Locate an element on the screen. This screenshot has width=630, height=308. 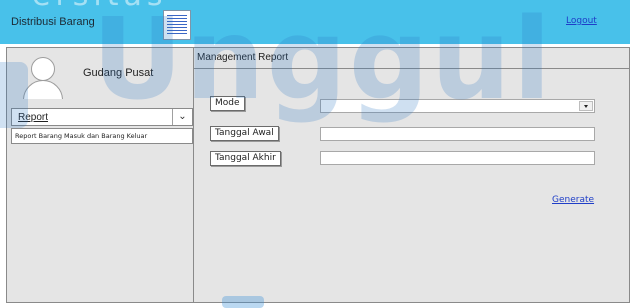
document-icon is located at coordinates (177, 25).